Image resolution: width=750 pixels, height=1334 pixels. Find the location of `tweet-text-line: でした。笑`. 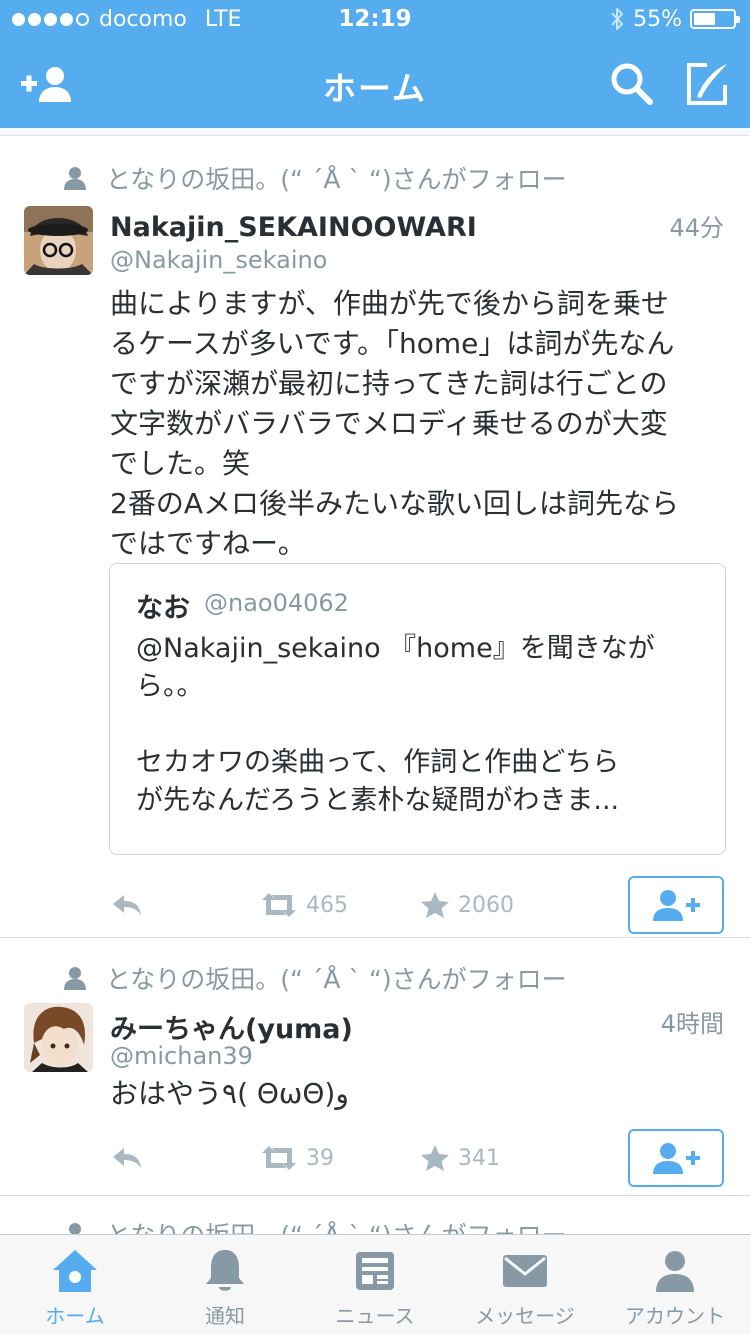

tweet-text-line: でした。笑 is located at coordinates (180, 463).